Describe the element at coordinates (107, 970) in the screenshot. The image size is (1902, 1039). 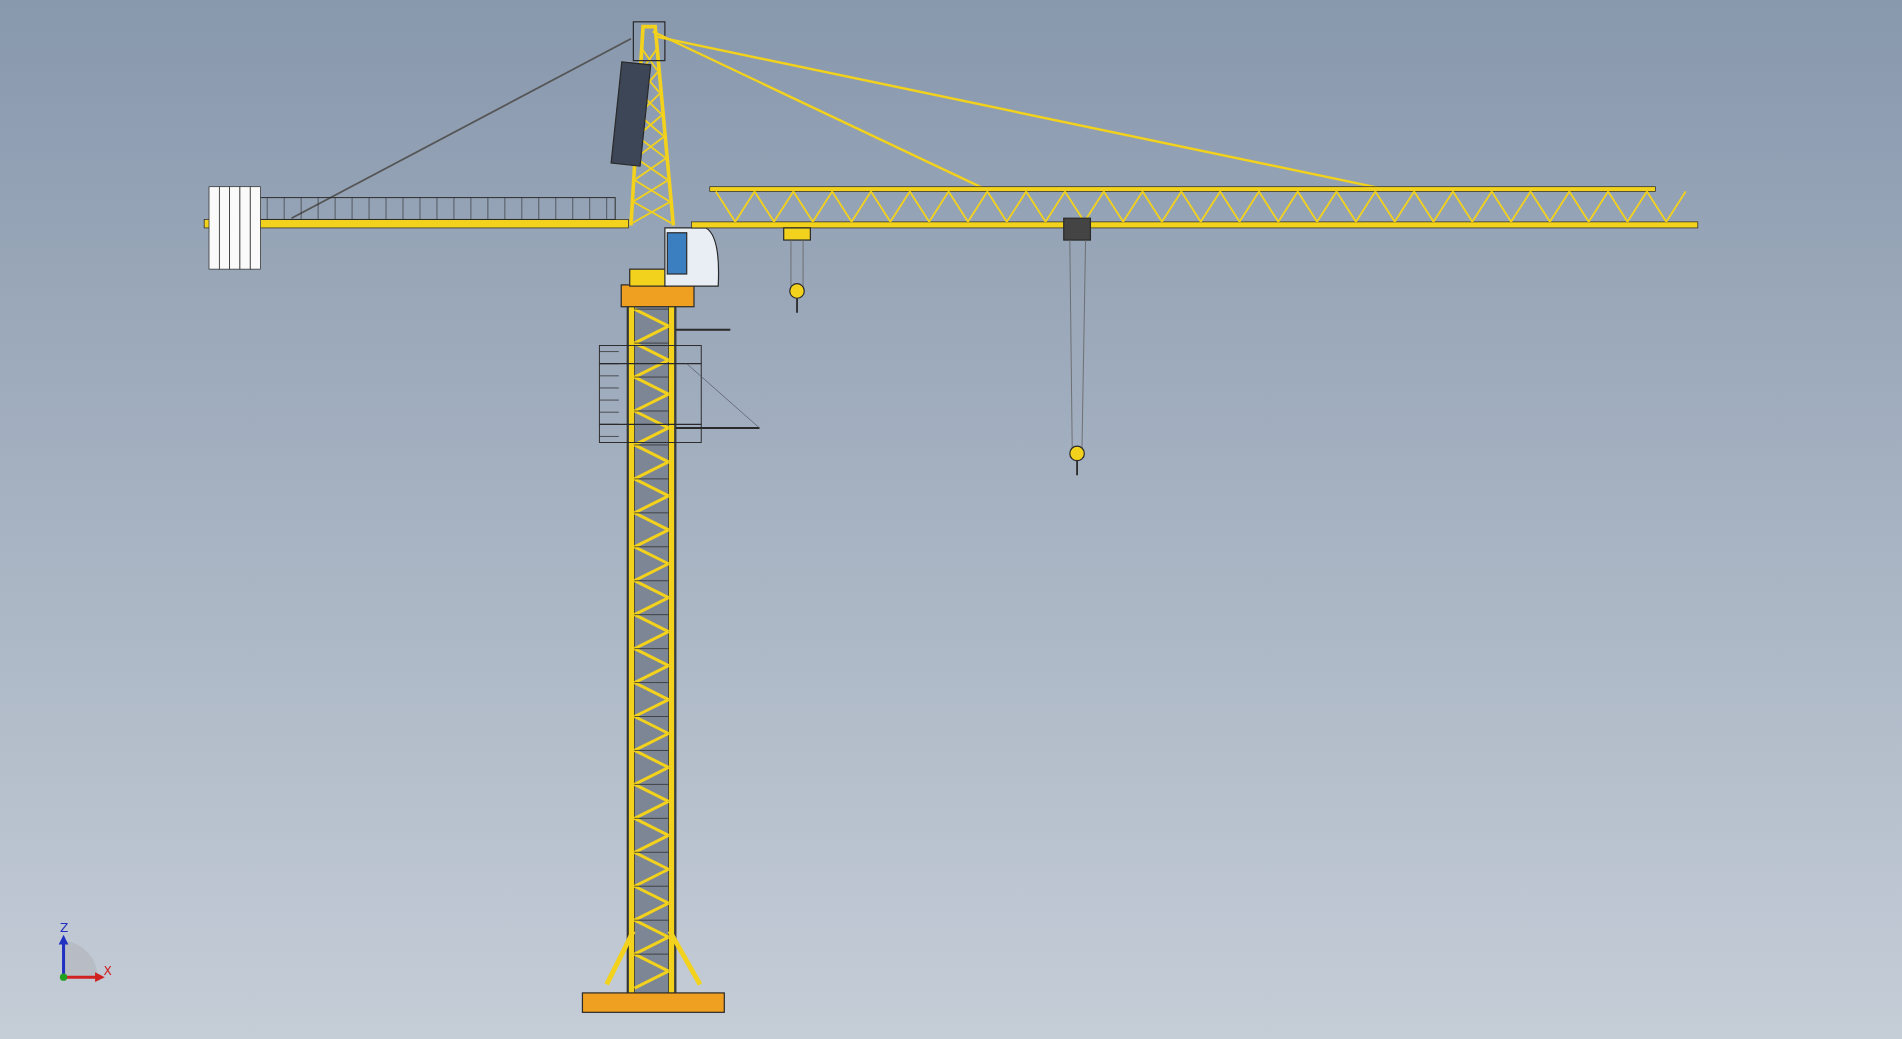
I see `axis-label: X` at that location.